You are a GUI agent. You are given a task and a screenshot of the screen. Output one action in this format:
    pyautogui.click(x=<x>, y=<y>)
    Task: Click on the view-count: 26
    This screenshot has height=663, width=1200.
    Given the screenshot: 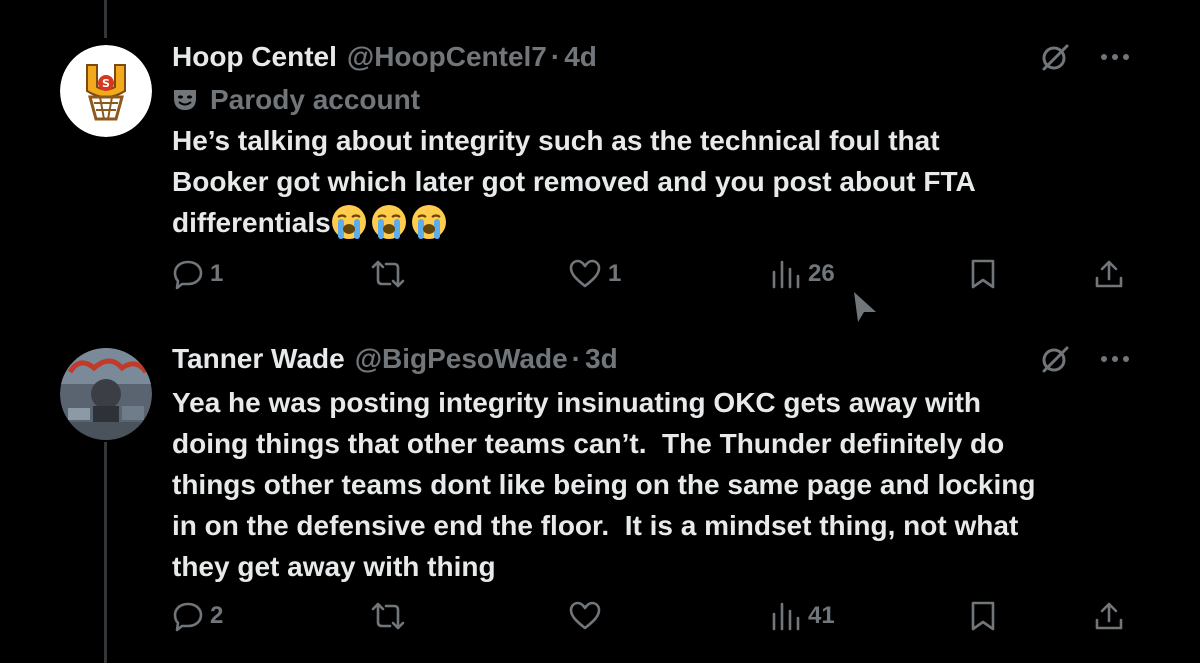 What is the action you would take?
    pyautogui.click(x=821, y=273)
    